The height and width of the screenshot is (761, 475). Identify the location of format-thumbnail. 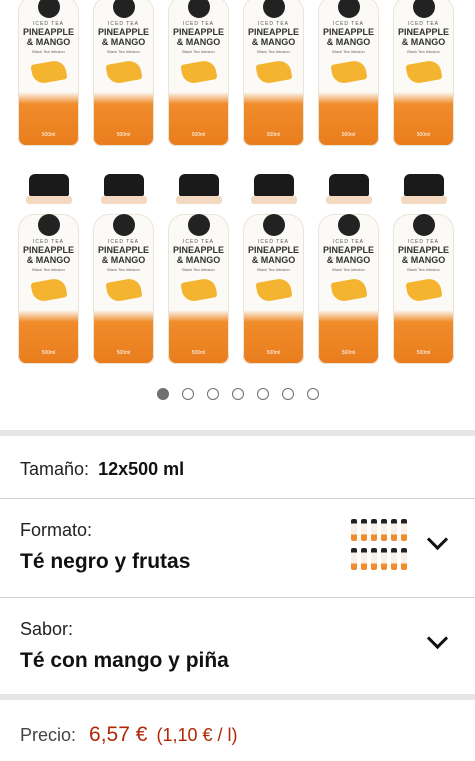
(378, 546).